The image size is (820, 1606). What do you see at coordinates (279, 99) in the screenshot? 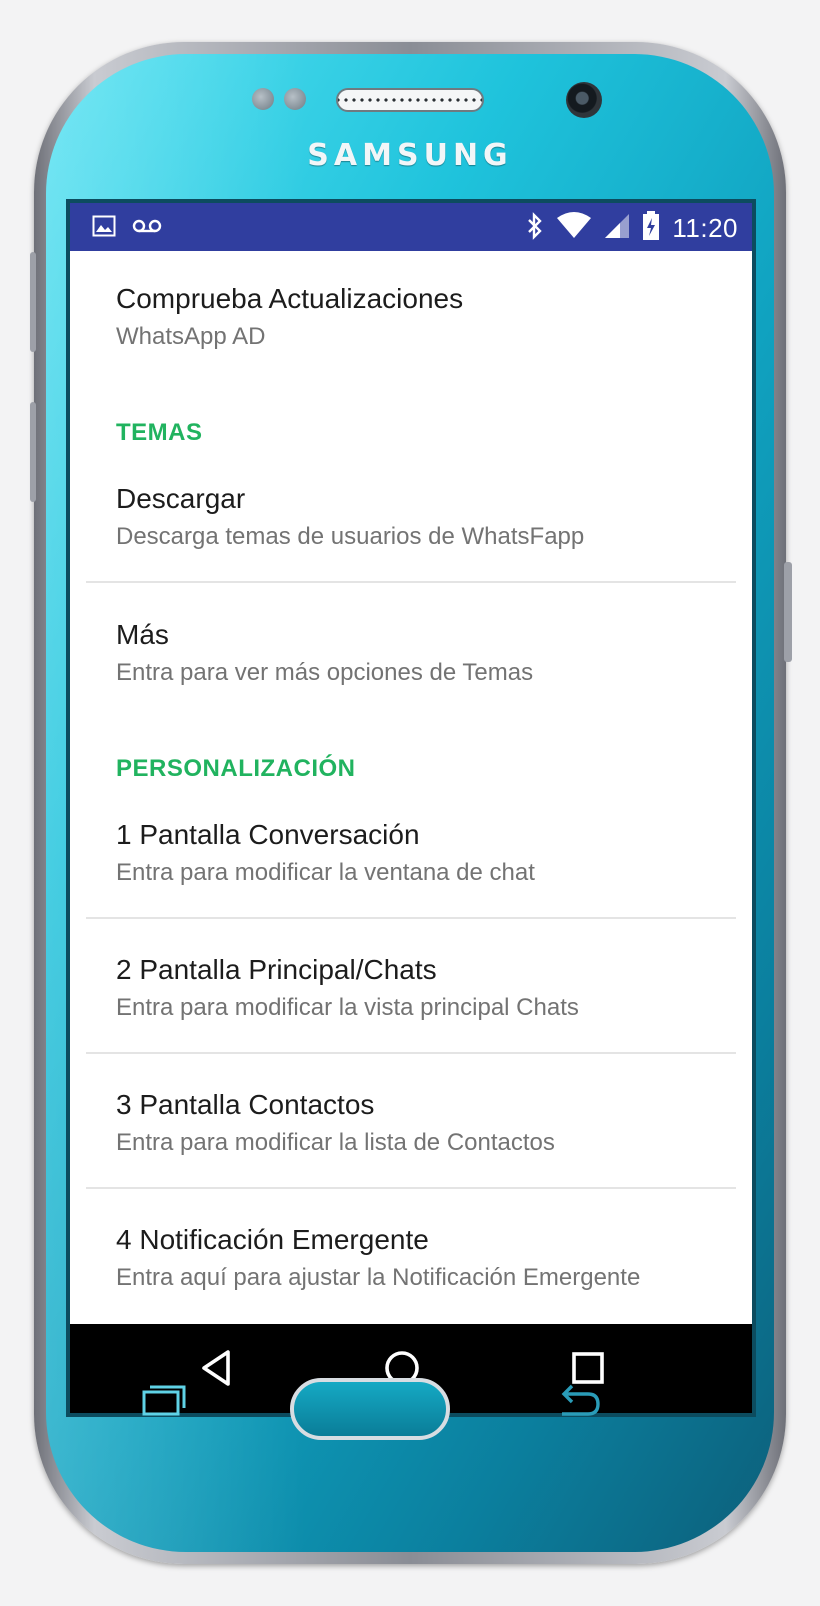
I see `sensors` at bounding box center [279, 99].